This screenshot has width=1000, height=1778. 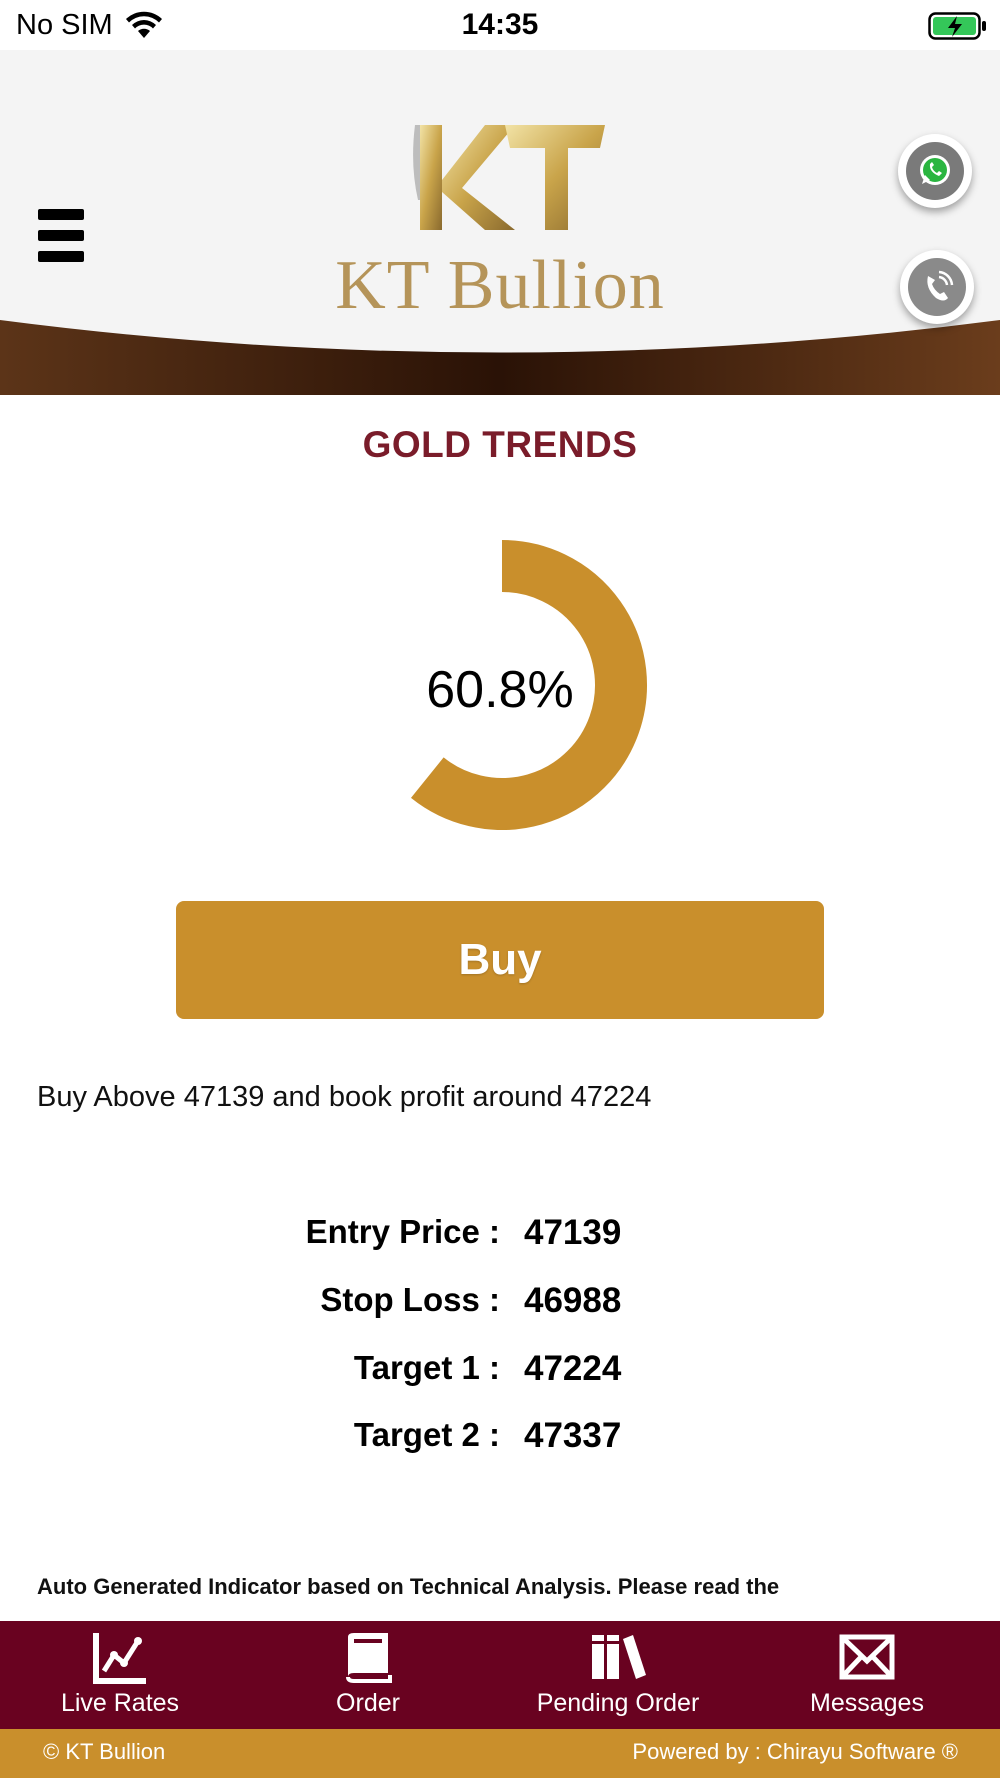 What do you see at coordinates (500, 1675) in the screenshot?
I see `bottom-navigation: Live Rates Order Pending Order Messages` at bounding box center [500, 1675].